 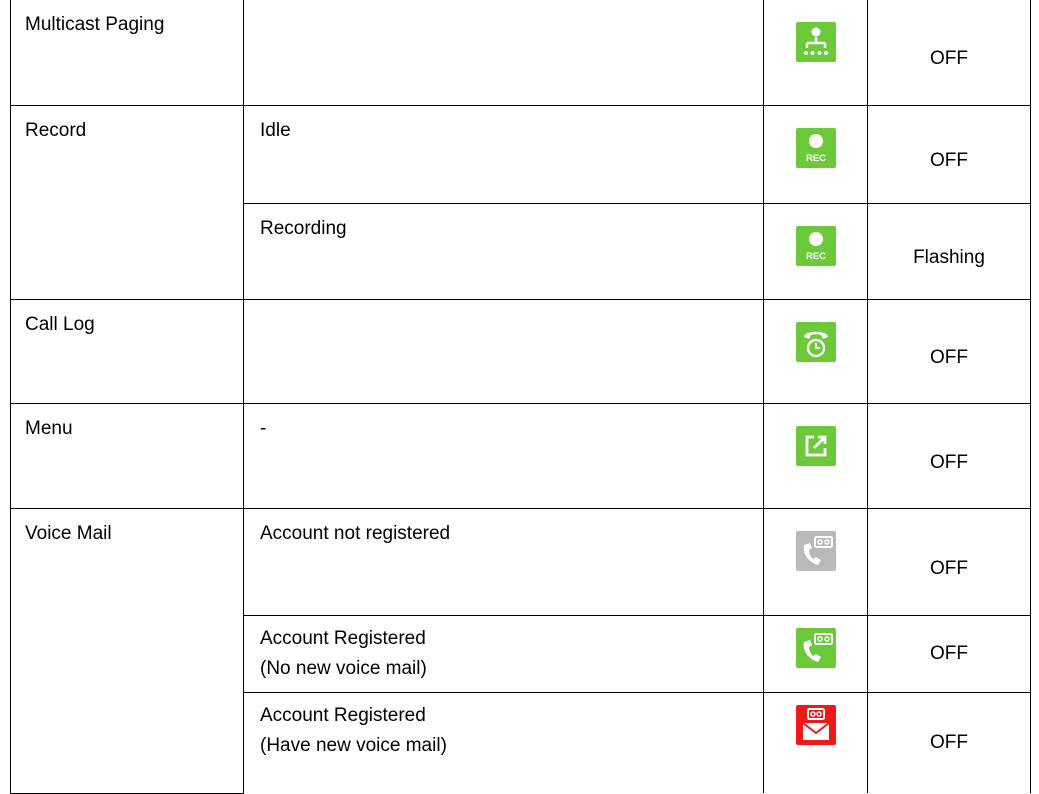 What do you see at coordinates (127, 650) in the screenshot?
I see `feature-name: Voice Mail` at bounding box center [127, 650].